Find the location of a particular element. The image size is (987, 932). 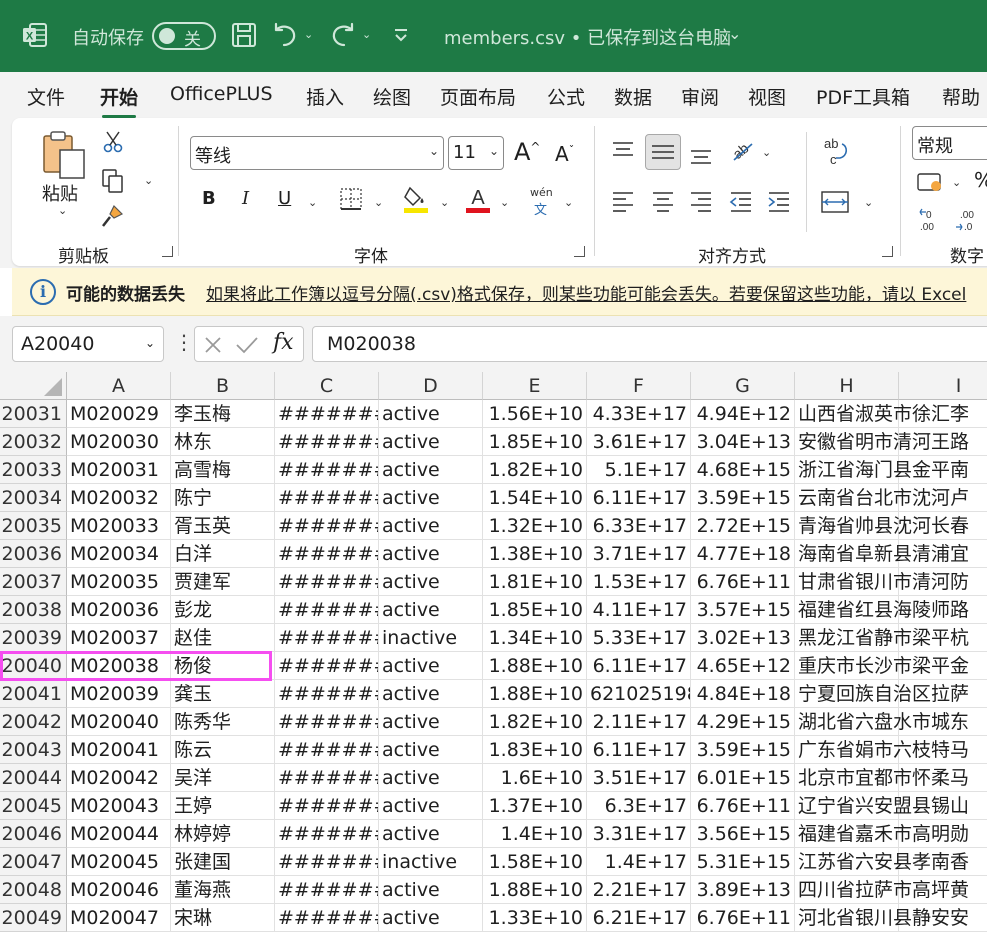

cell-b: 龚玉 is located at coordinates (223, 694).